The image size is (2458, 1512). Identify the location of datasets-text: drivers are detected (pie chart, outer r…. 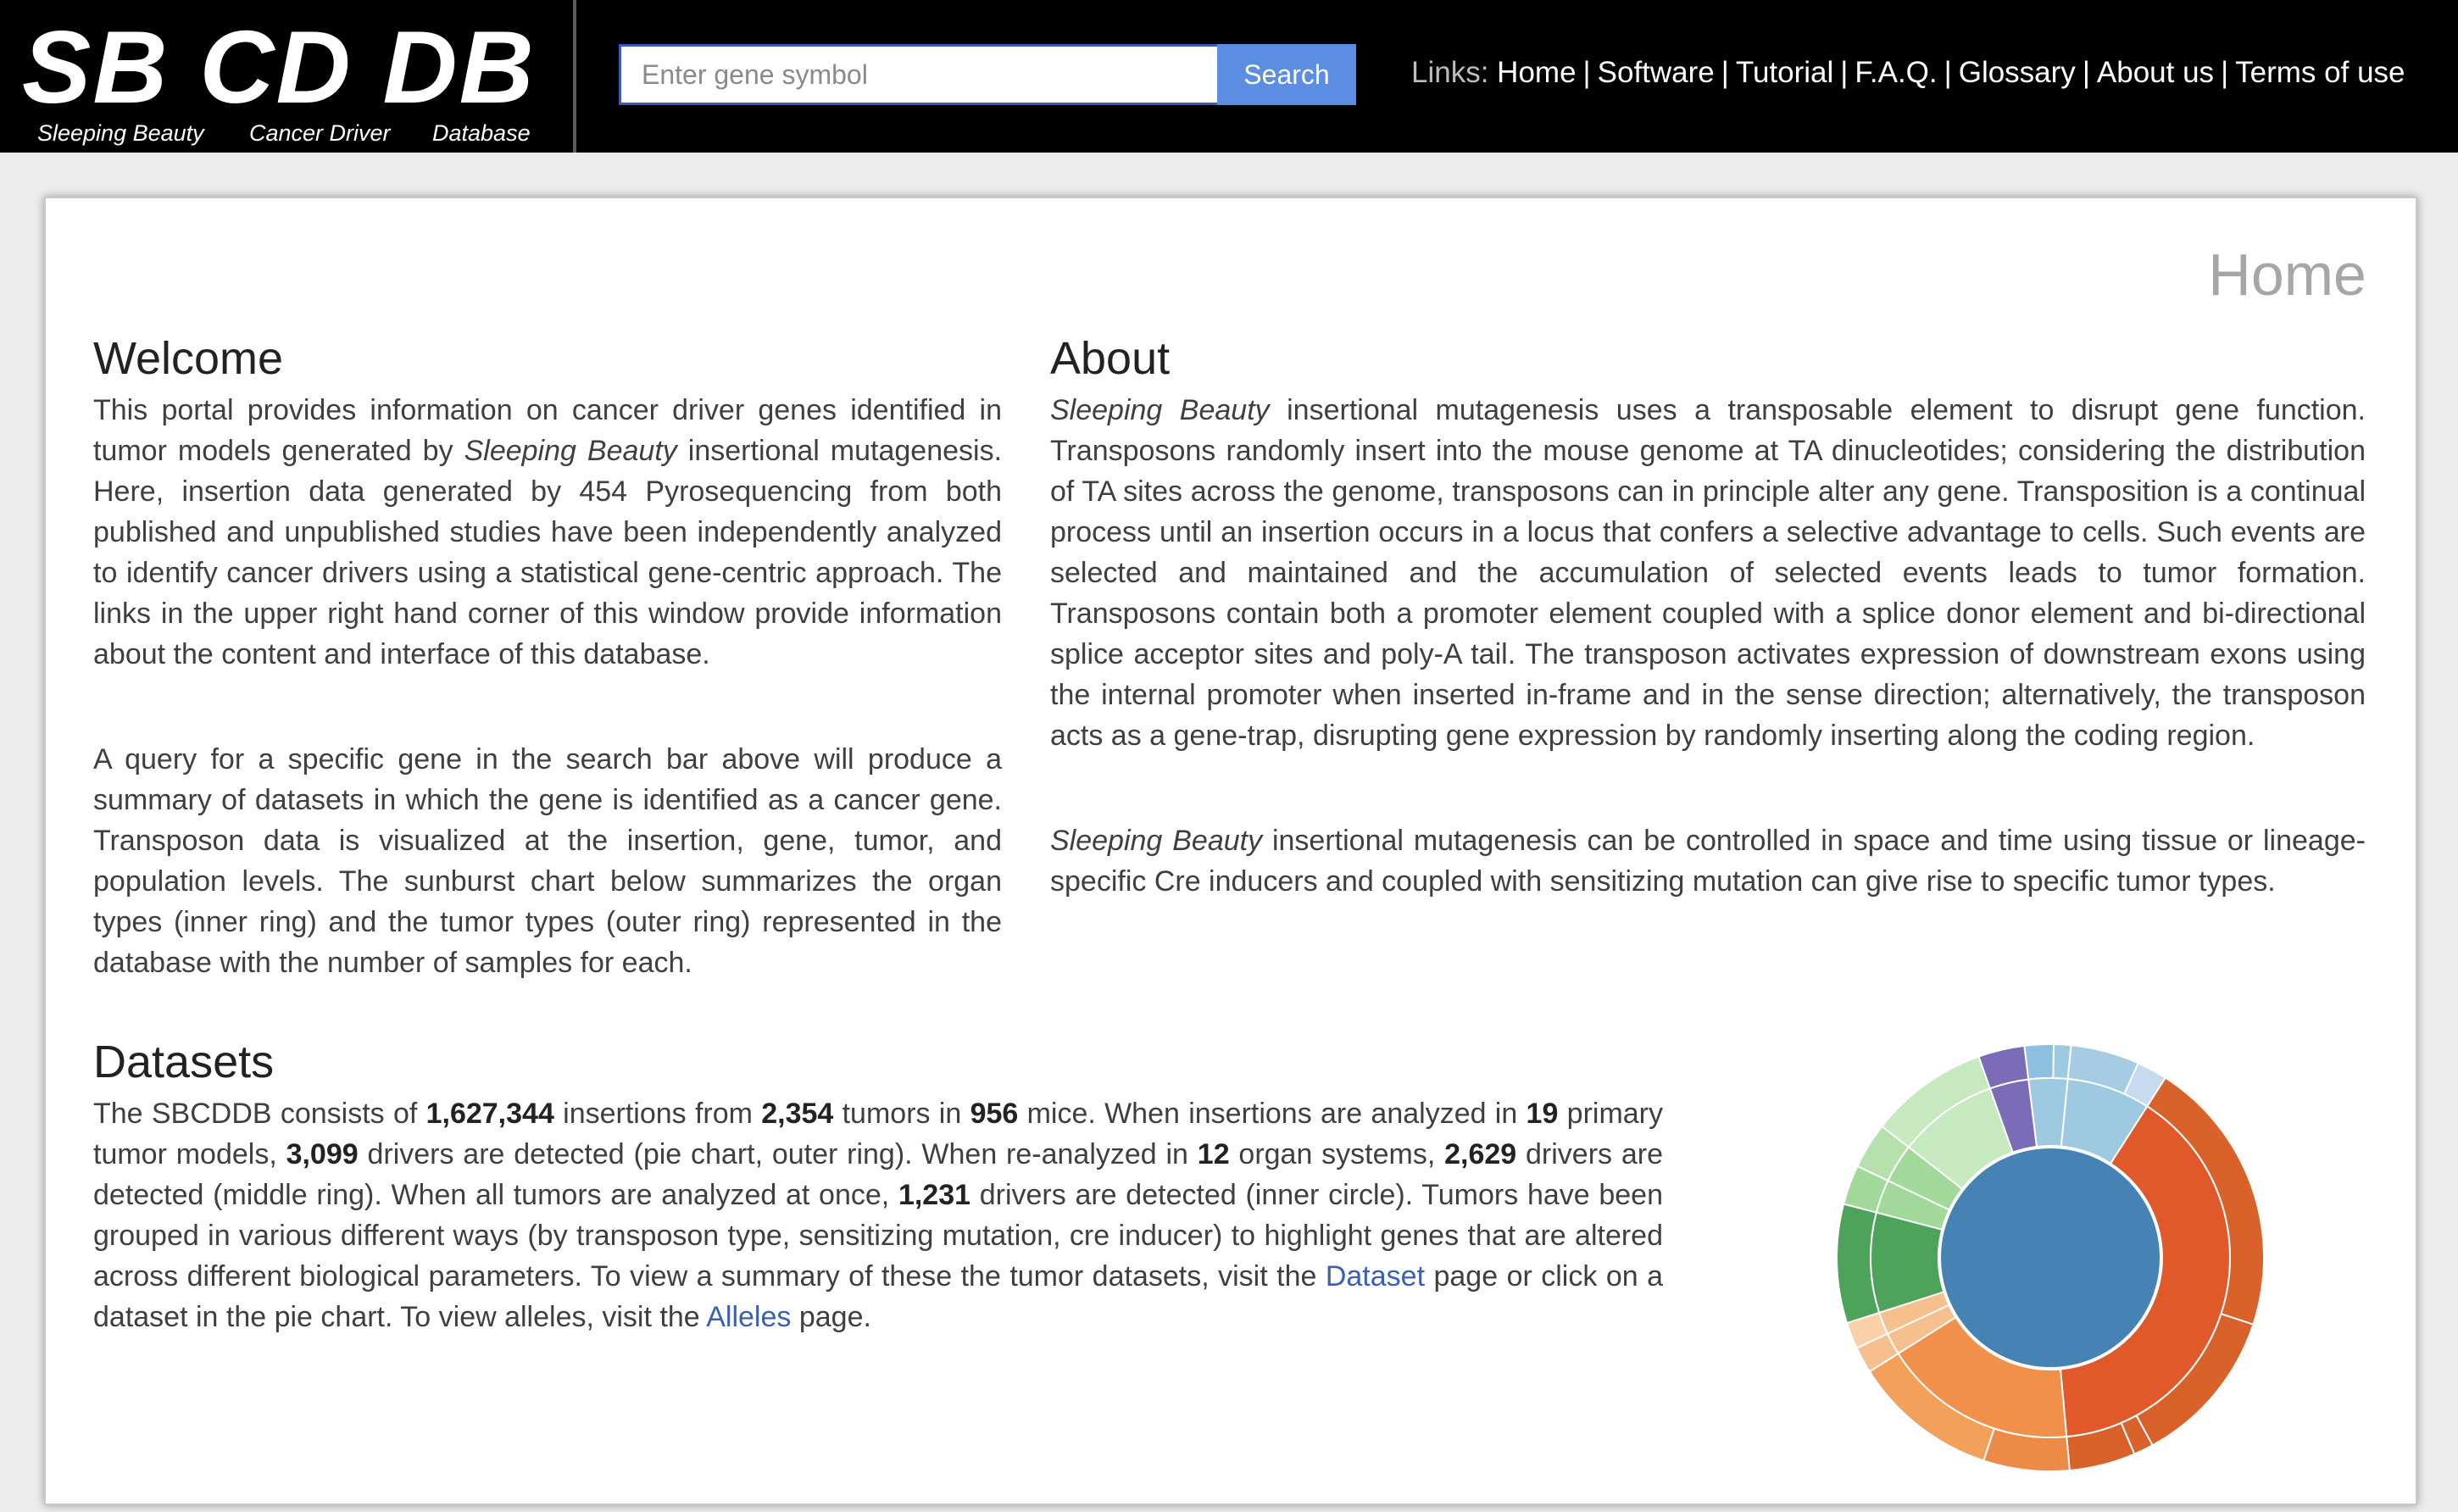
(778, 1154).